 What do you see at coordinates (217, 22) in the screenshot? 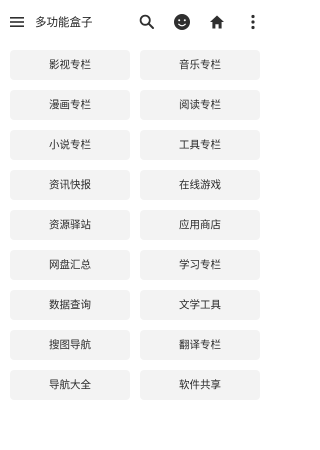
I see `home-icon` at bounding box center [217, 22].